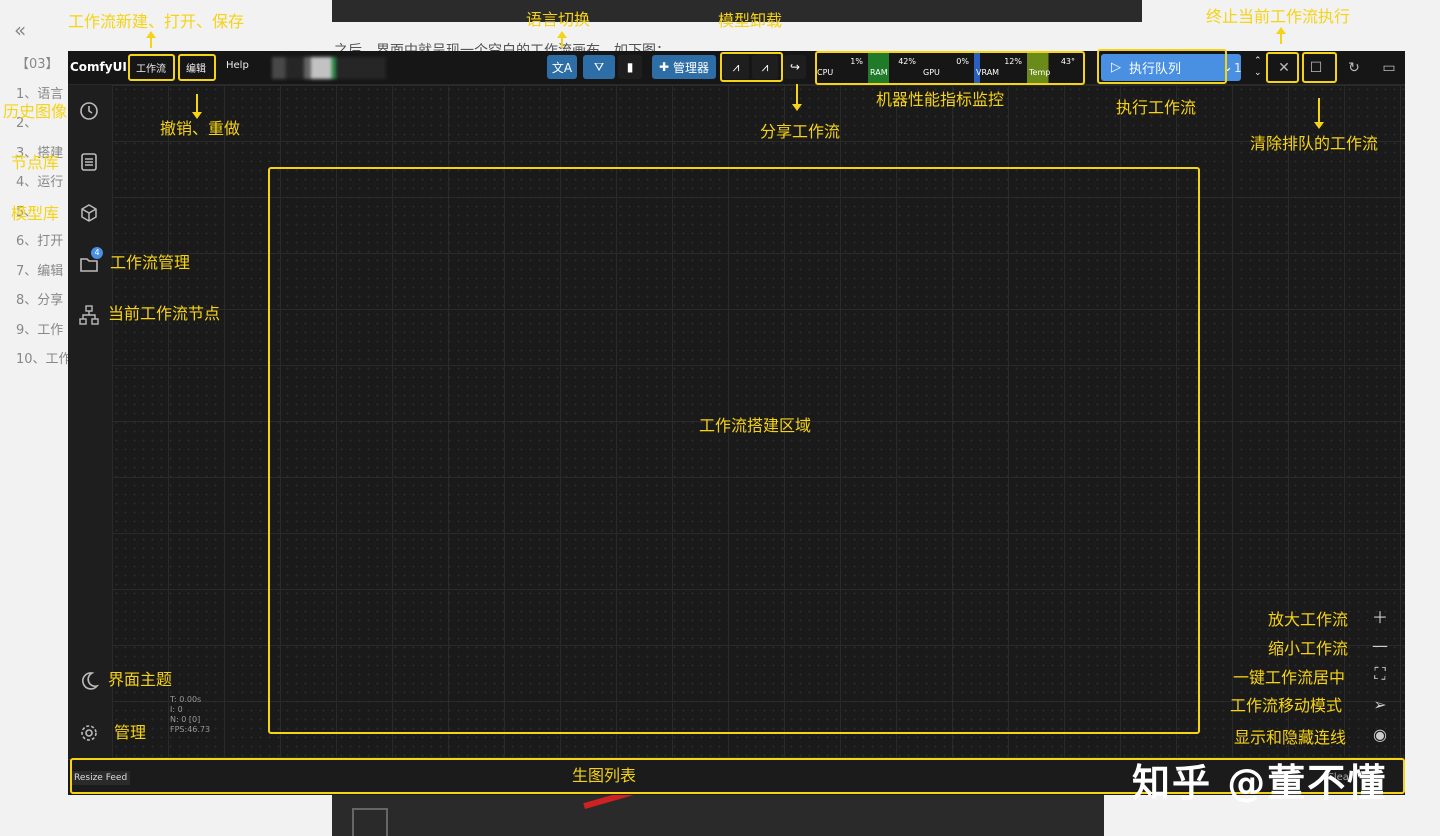 The image size is (1440, 836). Describe the element at coordinates (329, 68) in the screenshot. I see `workflow-tabs-blurred` at that location.